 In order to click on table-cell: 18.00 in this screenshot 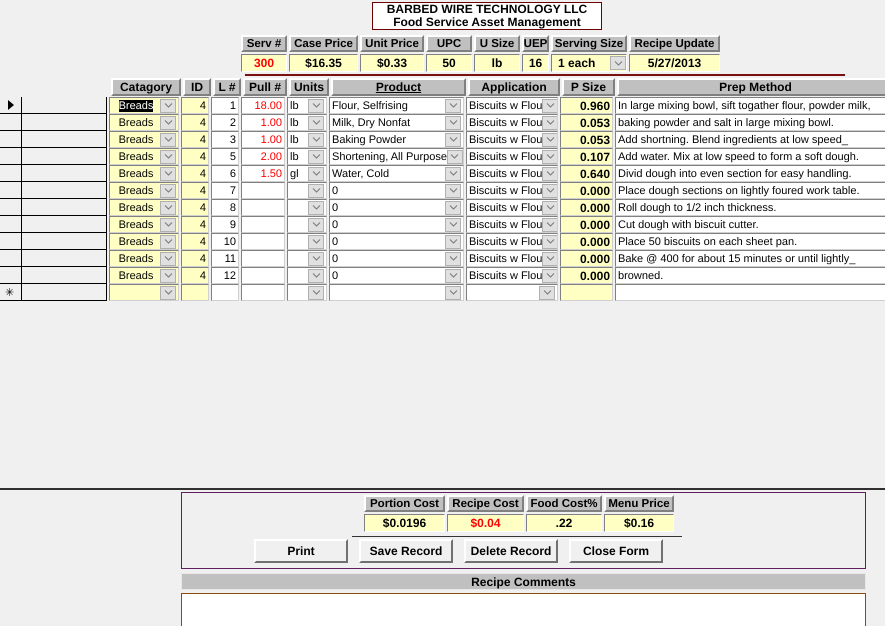, I will do `click(263, 105)`.